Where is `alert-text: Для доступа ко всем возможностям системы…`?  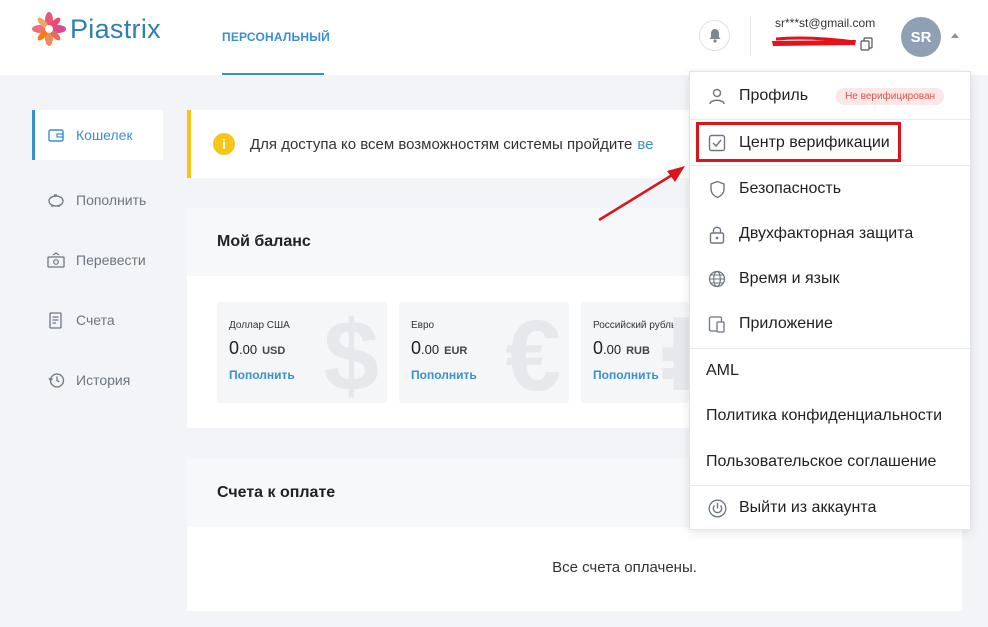
alert-text: Для доступа ко всем возможностям системы… is located at coordinates (441, 144).